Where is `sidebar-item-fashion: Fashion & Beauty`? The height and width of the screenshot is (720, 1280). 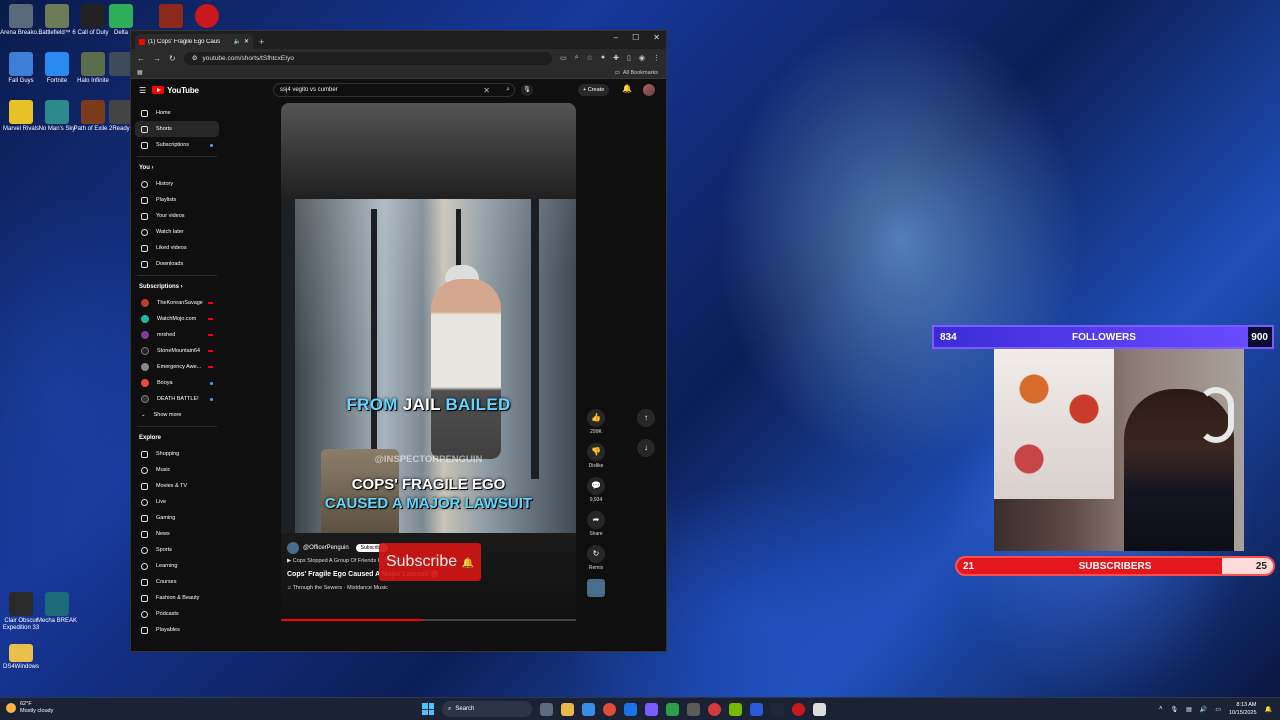
sidebar-item-fashion: Fashion & Beauty is located at coordinates (177, 598).